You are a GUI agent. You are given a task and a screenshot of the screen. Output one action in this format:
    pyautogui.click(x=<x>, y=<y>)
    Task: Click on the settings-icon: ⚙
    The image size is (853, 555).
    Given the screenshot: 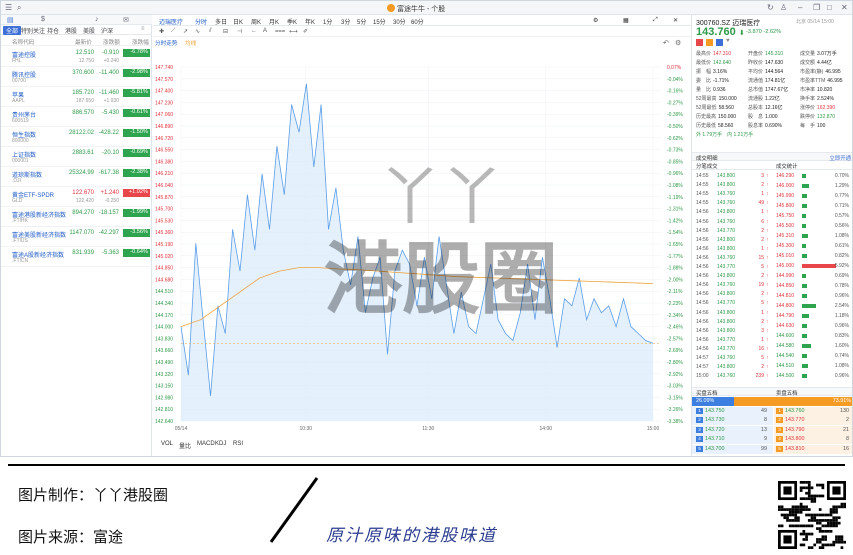 What is the action you would take?
    pyautogui.click(x=595, y=20)
    